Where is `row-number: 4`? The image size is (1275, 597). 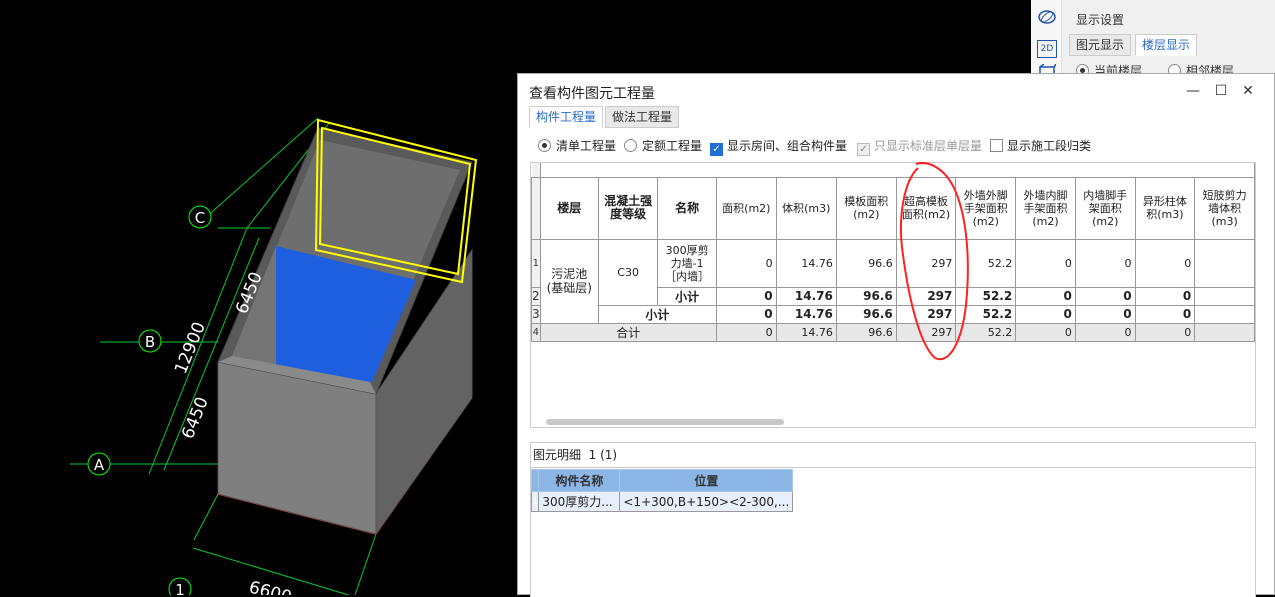 row-number: 4 is located at coordinates (536, 332).